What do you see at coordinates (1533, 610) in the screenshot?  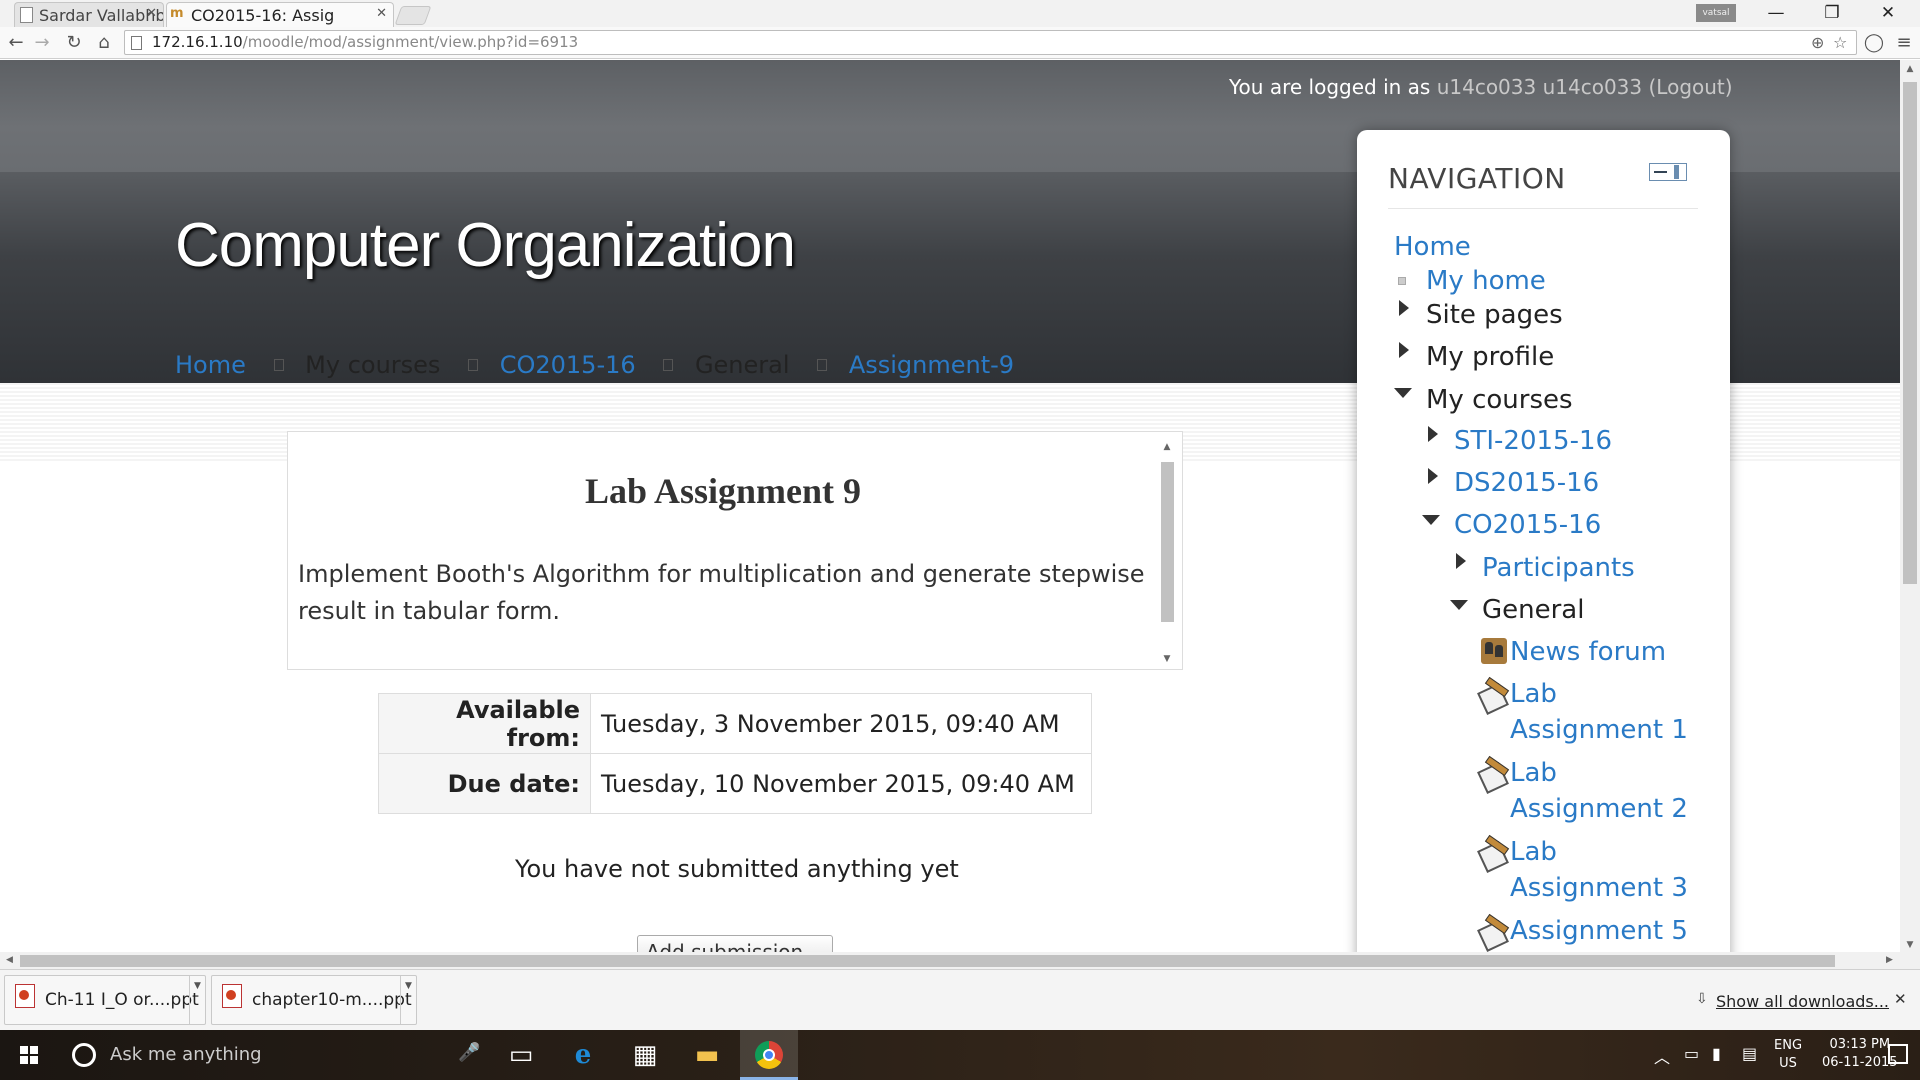 I see `nav-item-general: General` at bounding box center [1533, 610].